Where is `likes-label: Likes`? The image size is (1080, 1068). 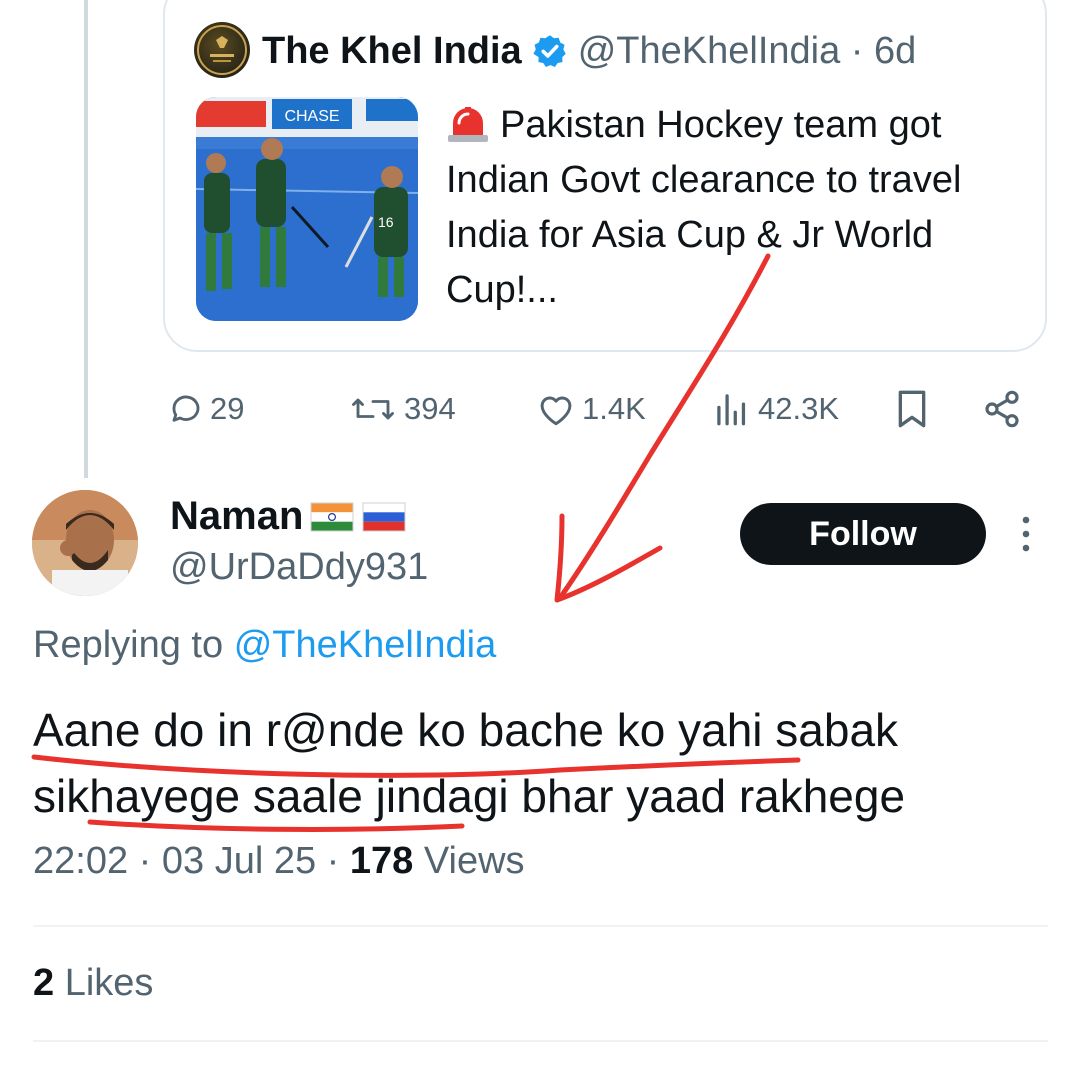 likes-label: Likes is located at coordinates (109, 983).